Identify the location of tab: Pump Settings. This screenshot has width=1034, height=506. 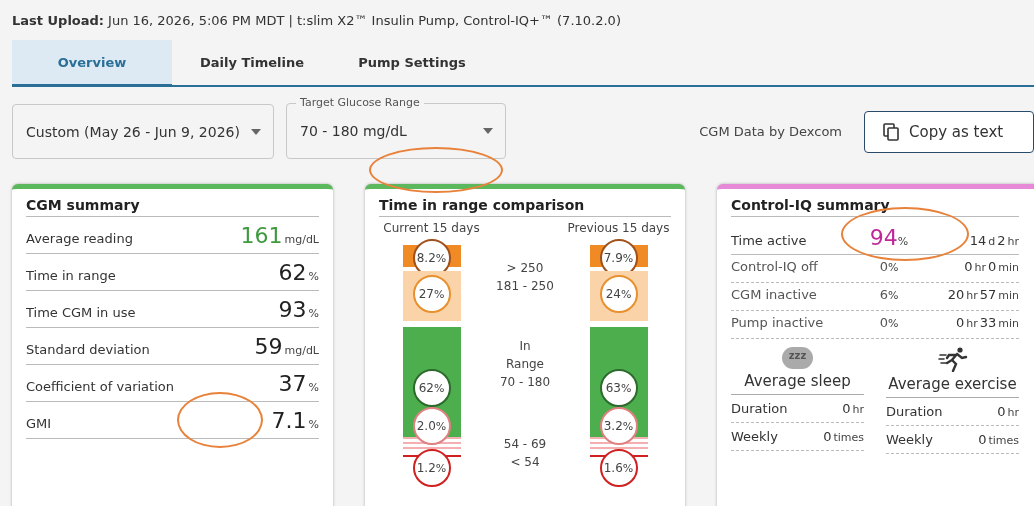
(412, 63).